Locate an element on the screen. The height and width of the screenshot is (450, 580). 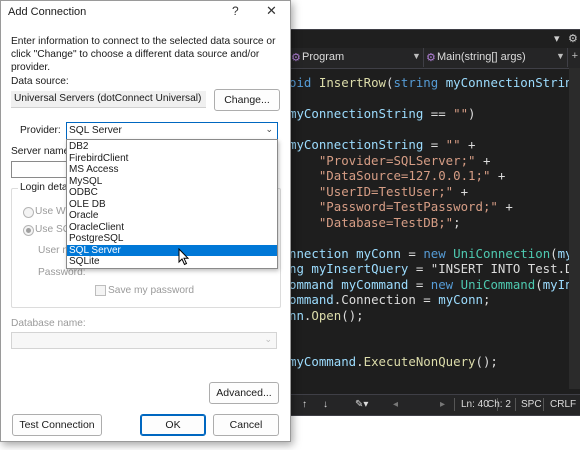
user-name-label: User n is located at coordinates (53, 250).